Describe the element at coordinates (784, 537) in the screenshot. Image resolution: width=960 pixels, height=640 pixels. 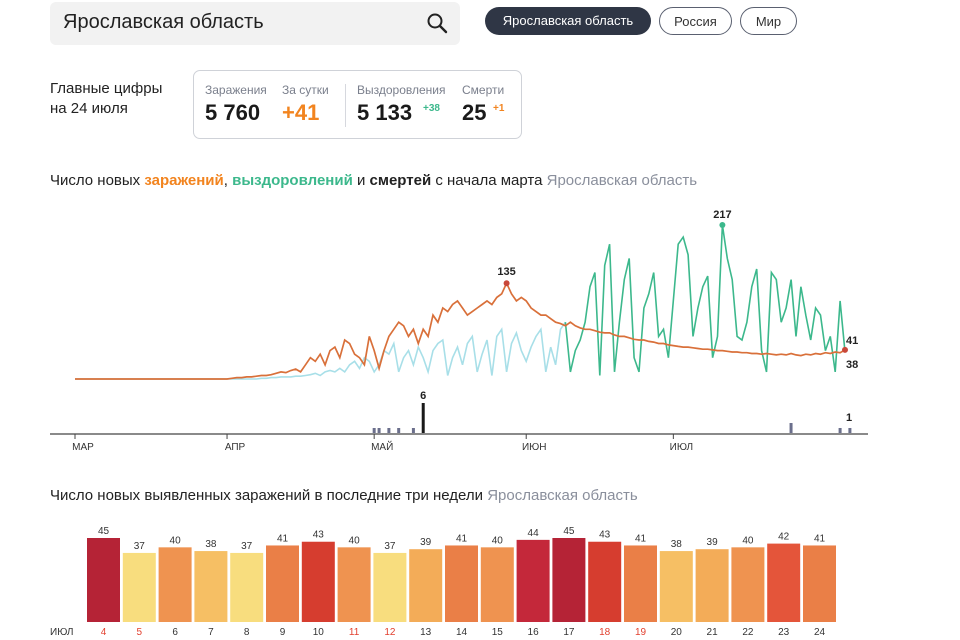
I see `bar-value-label: 42` at that location.